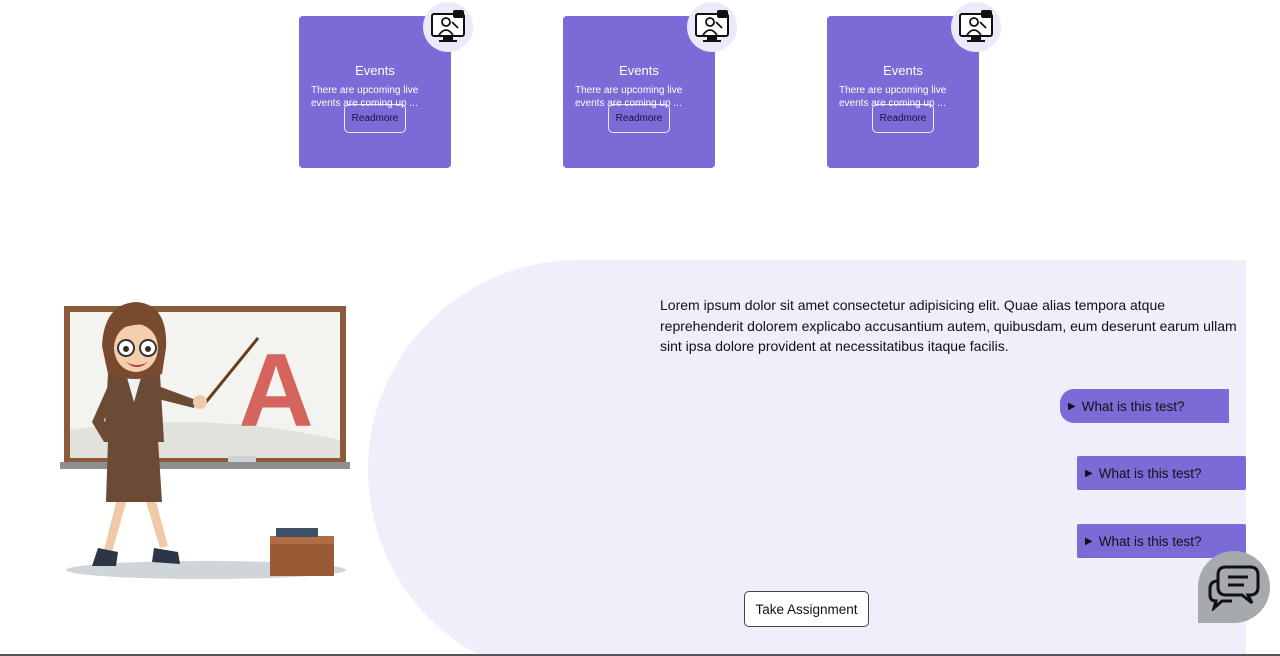  Describe the element at coordinates (806, 609) in the screenshot. I see `take-assignment-button: Take Assignment` at that location.